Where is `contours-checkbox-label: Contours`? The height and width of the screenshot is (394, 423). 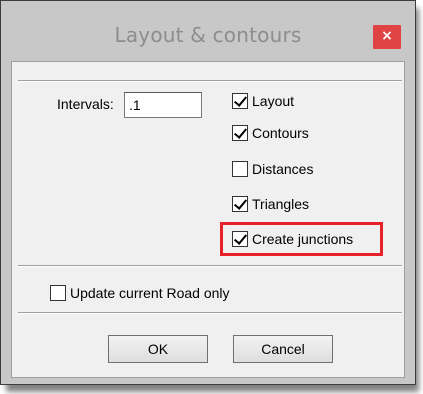
contours-checkbox-label: Contours is located at coordinates (280, 133).